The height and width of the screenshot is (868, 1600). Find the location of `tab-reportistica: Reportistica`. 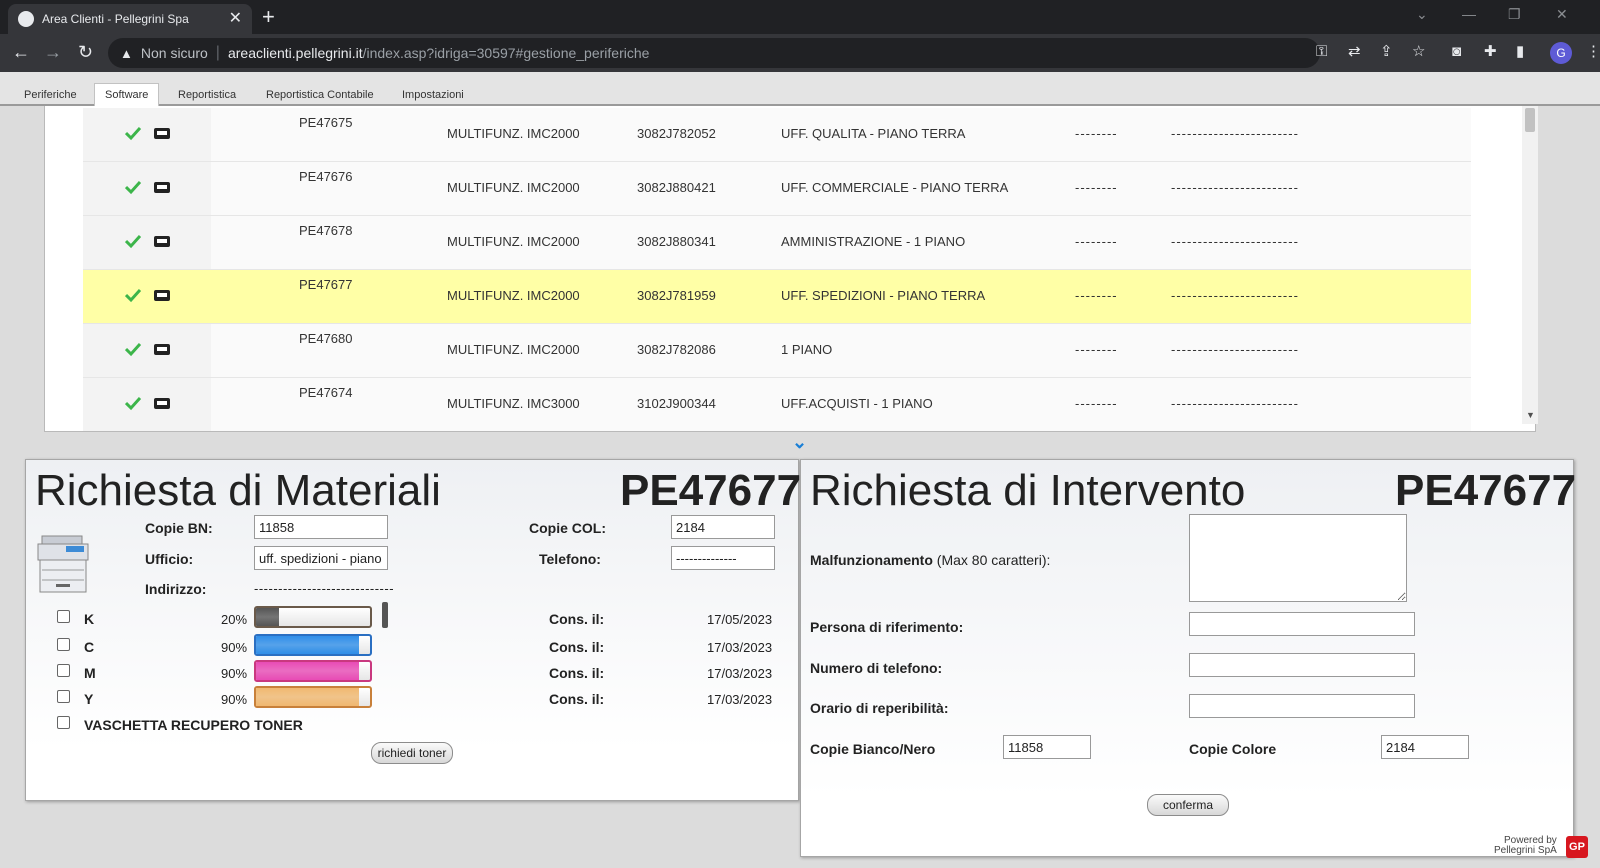

tab-reportistica: Reportistica is located at coordinates (207, 95).